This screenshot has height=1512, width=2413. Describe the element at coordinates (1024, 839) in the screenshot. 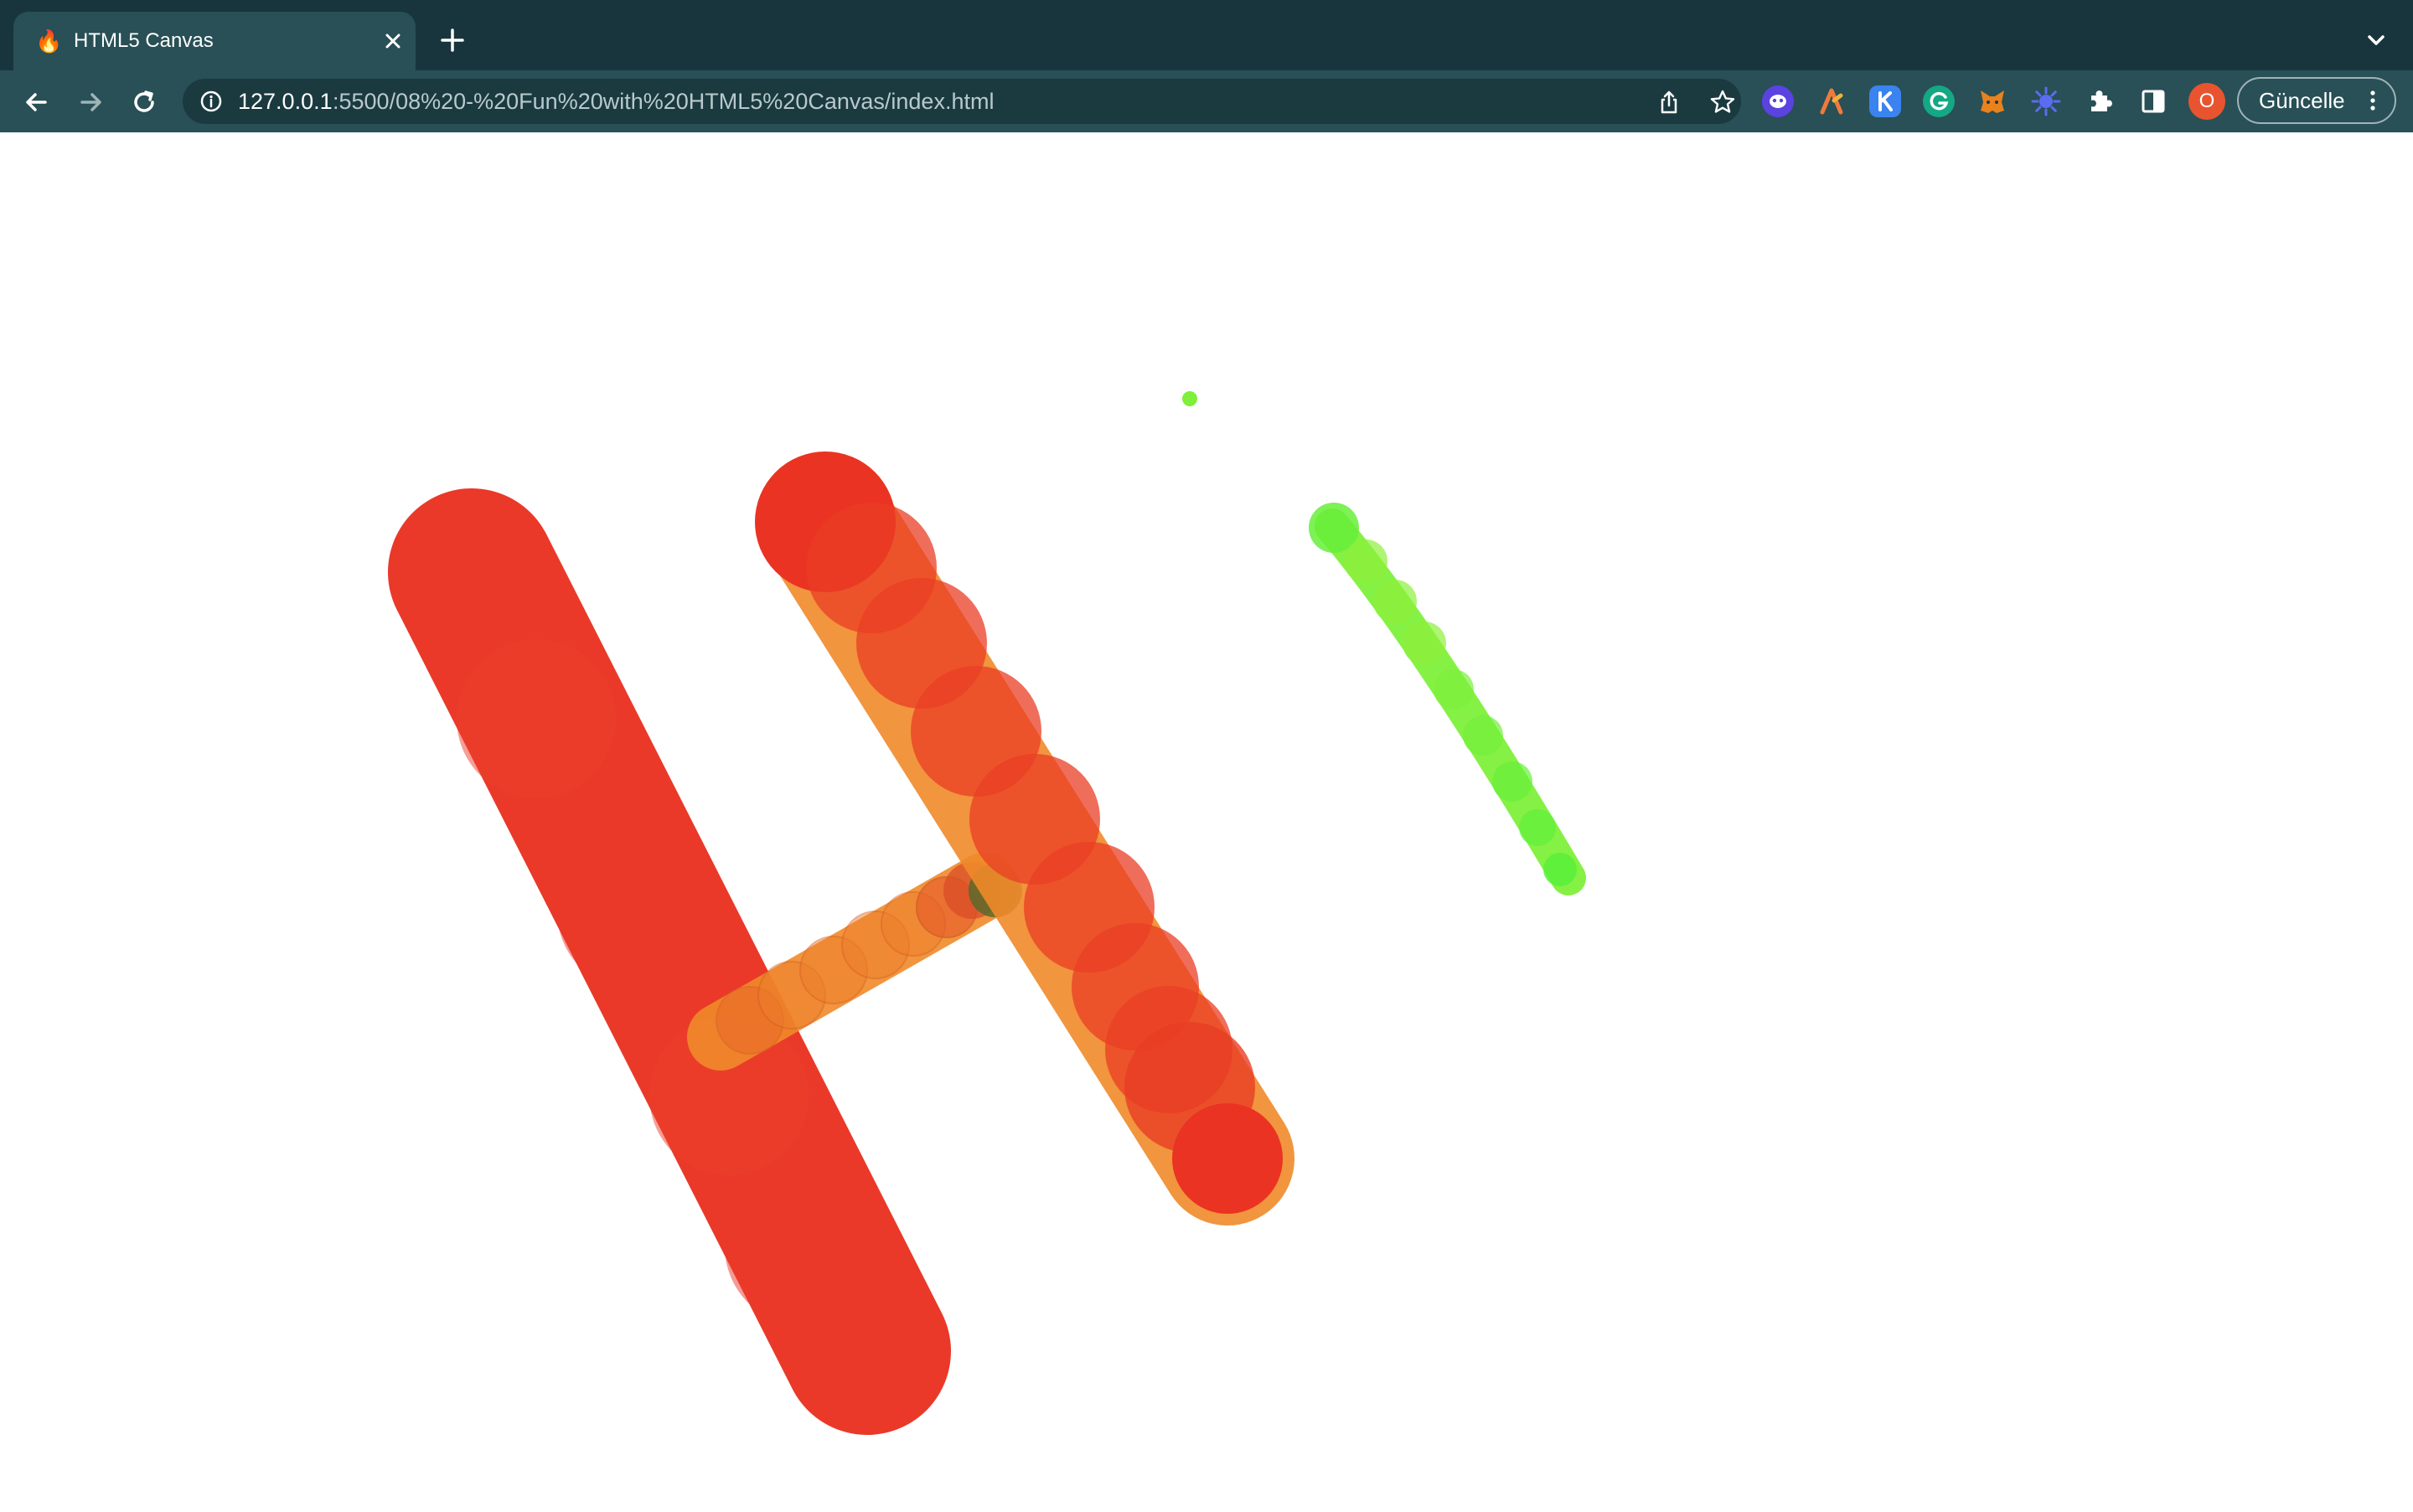

I see `brush-stroke-right` at that location.